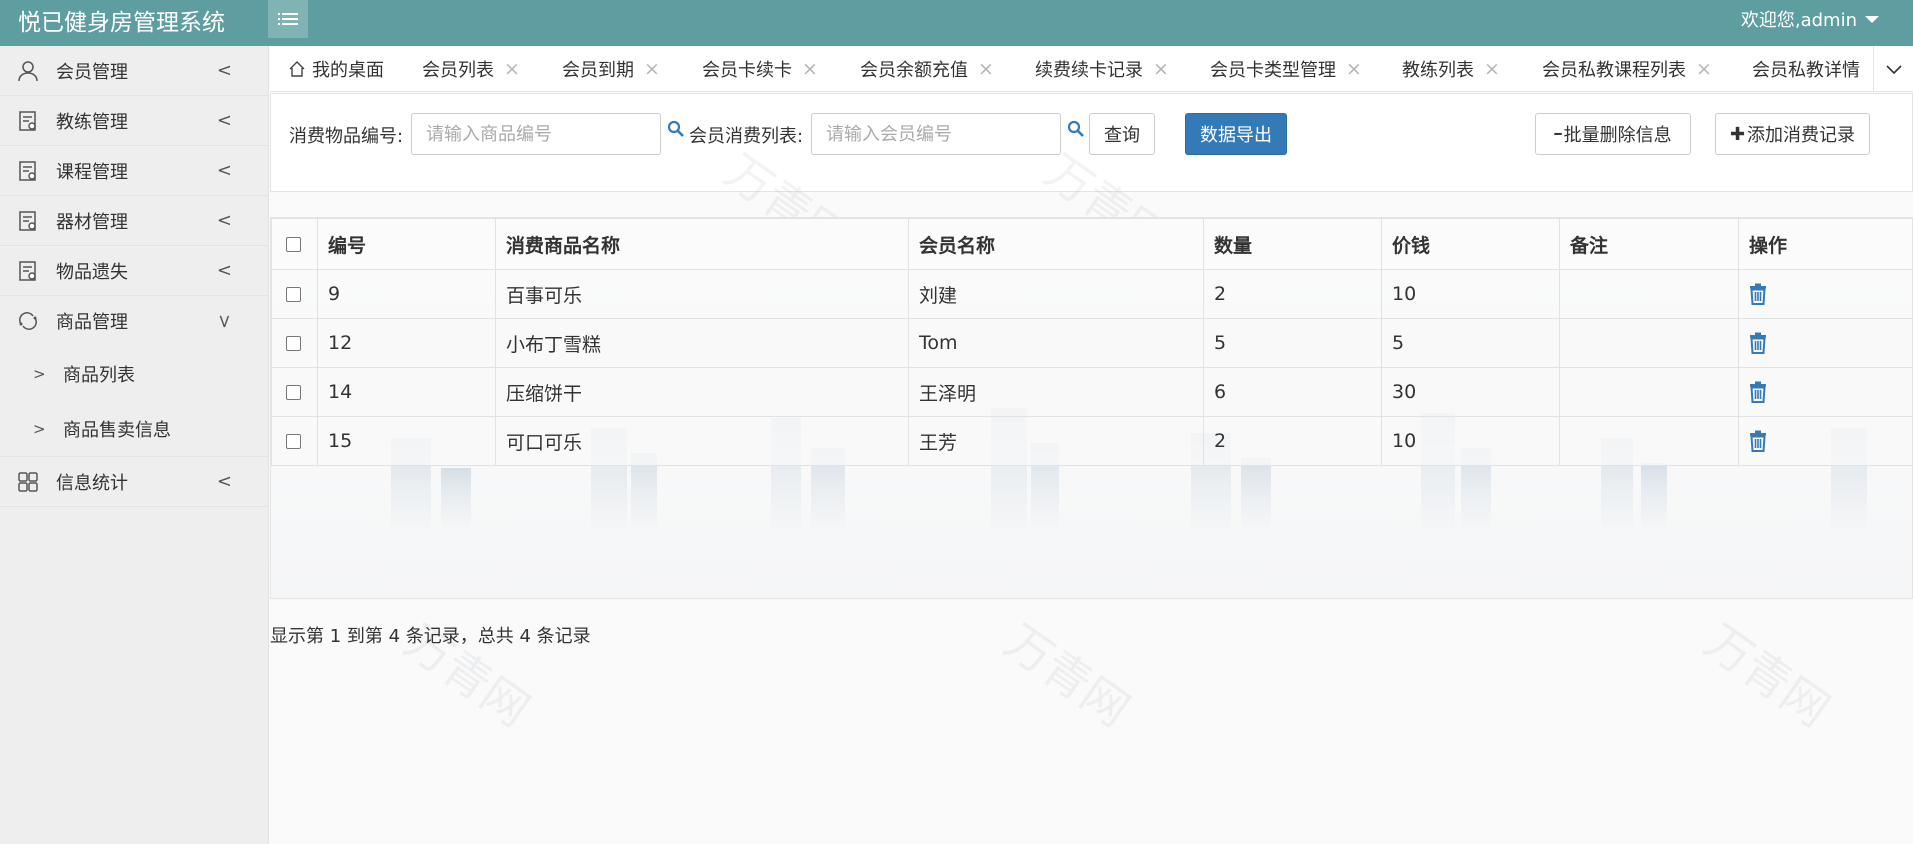  Describe the element at coordinates (956, 23) in the screenshot. I see `top-header: 悦已健身房管理系统 欢迎您,admin` at that location.